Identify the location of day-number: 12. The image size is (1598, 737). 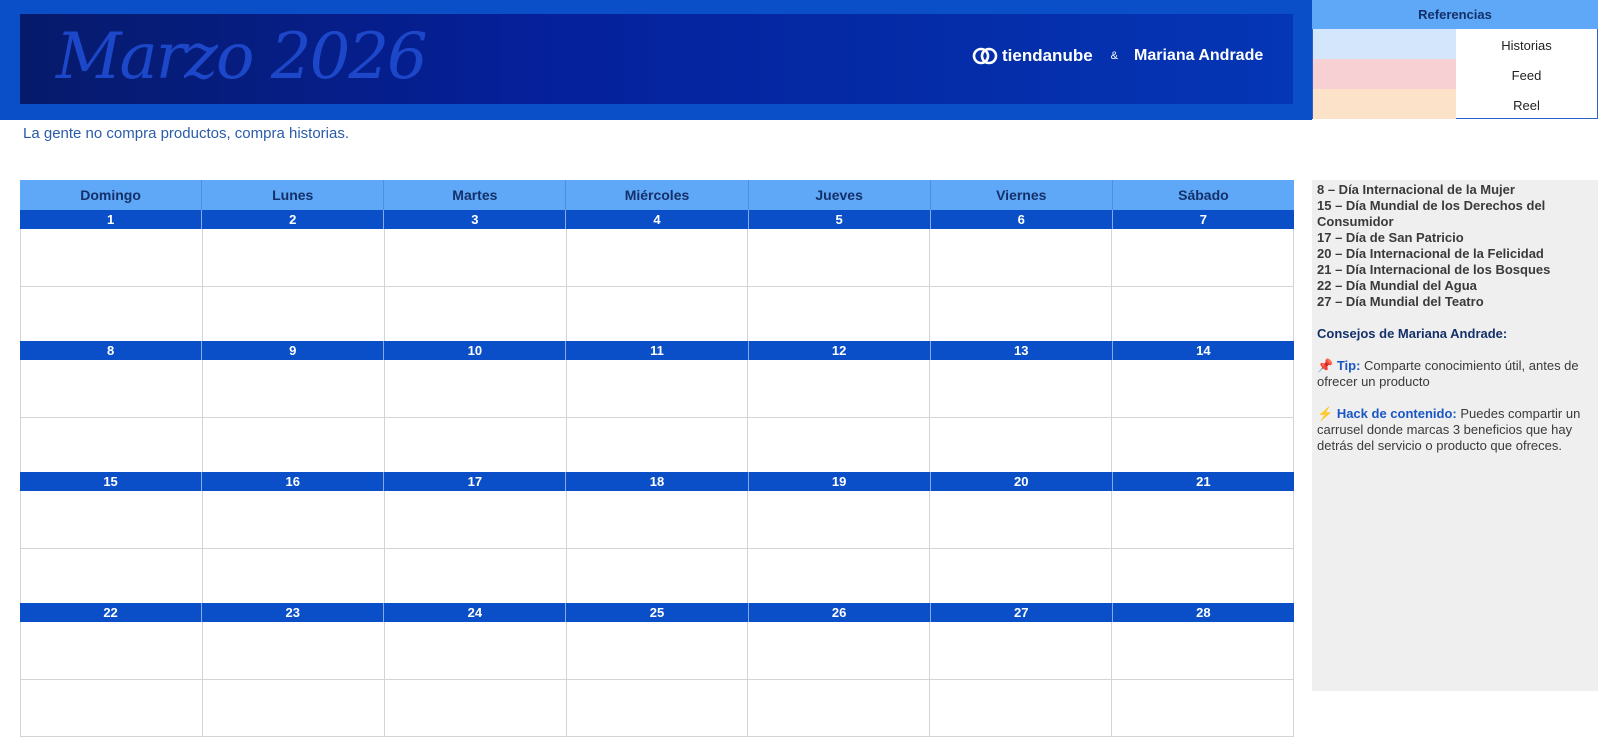
(840, 350).